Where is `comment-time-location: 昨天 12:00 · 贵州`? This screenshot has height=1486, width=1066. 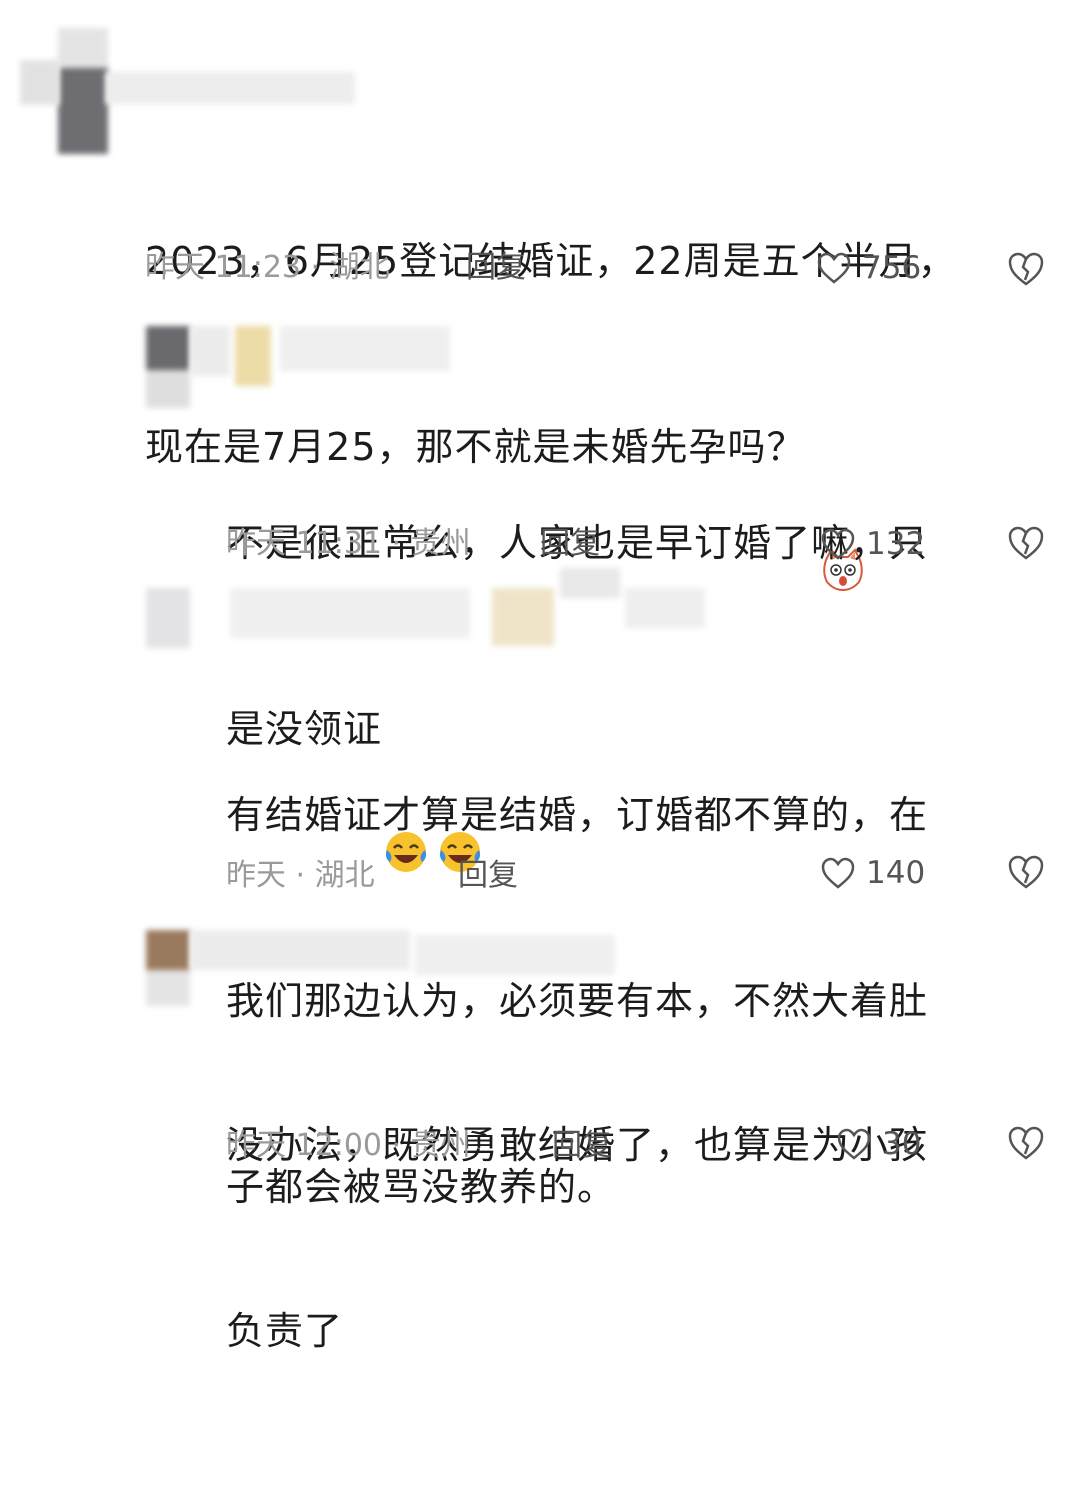
comment-time-location: 昨天 12:00 · 贵州 is located at coordinates (348, 1145).